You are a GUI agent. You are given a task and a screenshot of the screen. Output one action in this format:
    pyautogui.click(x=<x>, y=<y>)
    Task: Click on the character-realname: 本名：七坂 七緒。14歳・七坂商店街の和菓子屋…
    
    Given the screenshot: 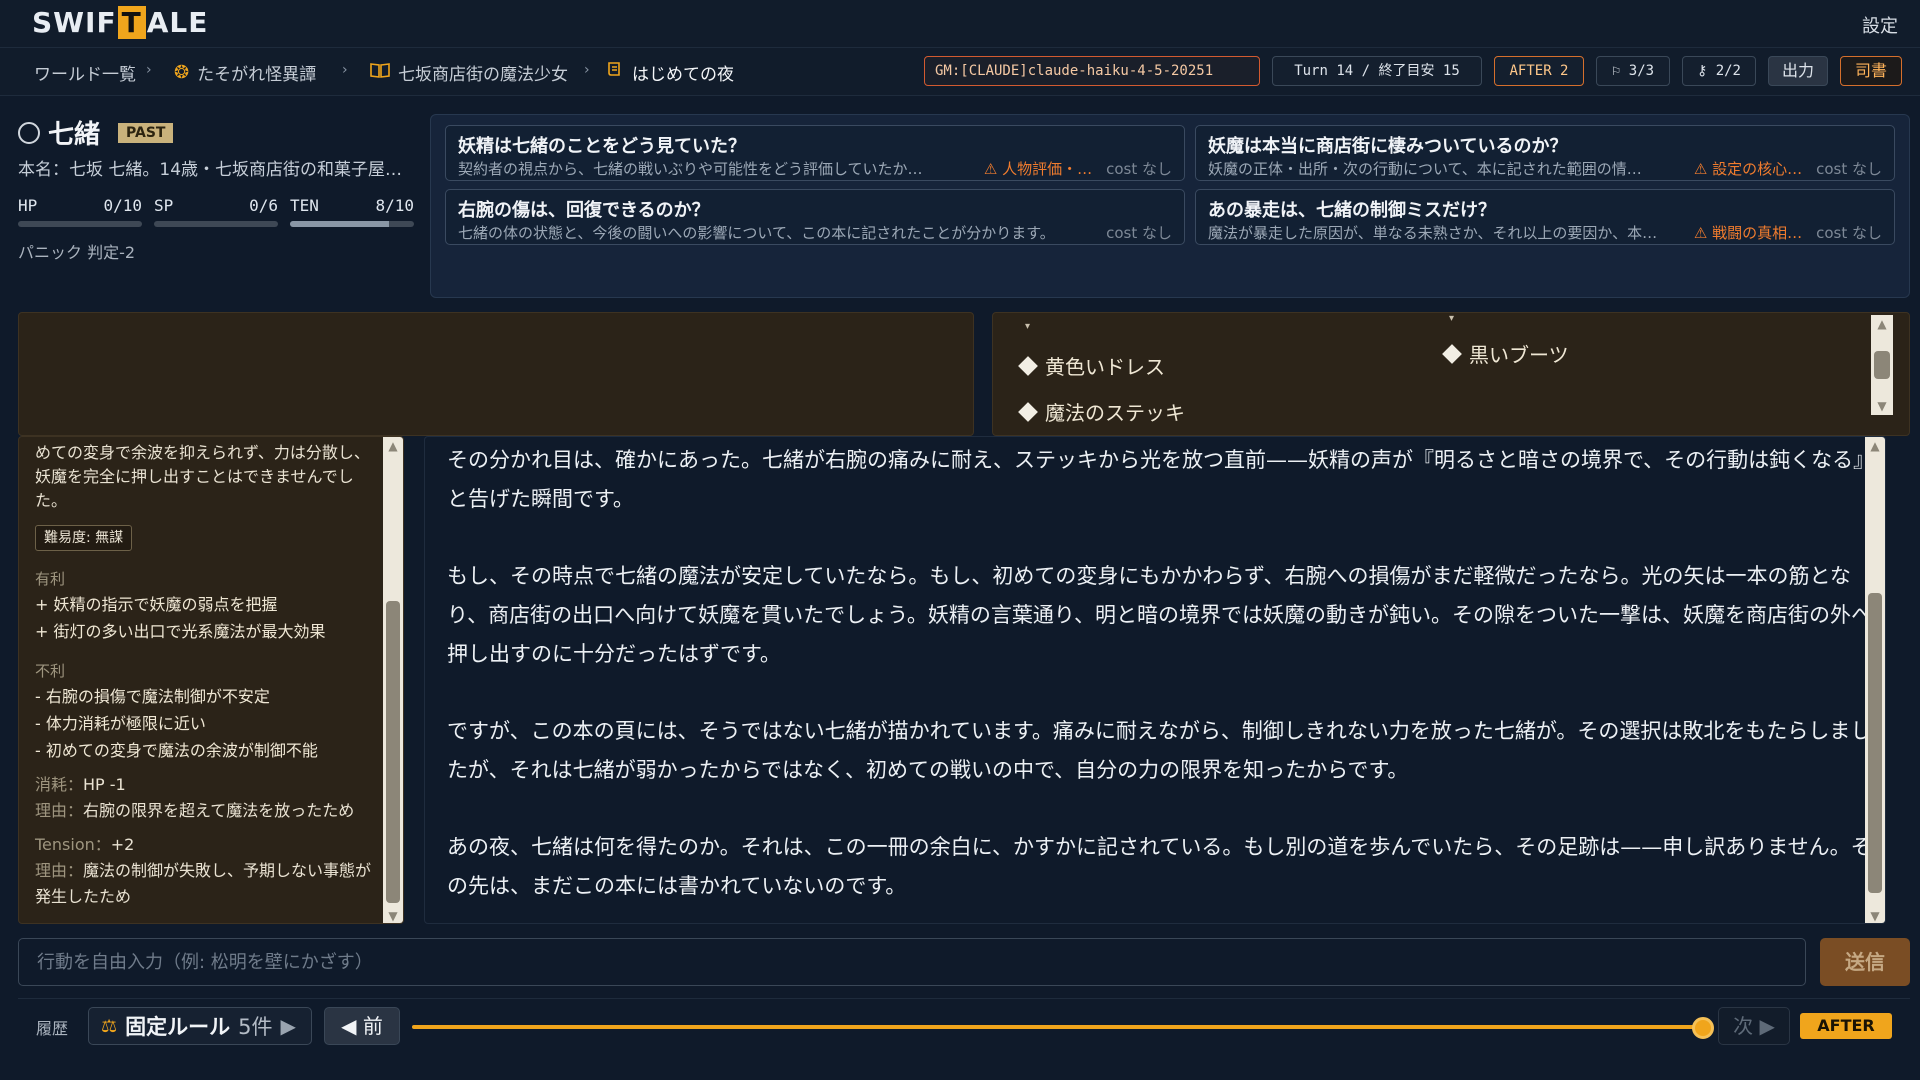 What is the action you would take?
    pyautogui.click(x=210, y=170)
    